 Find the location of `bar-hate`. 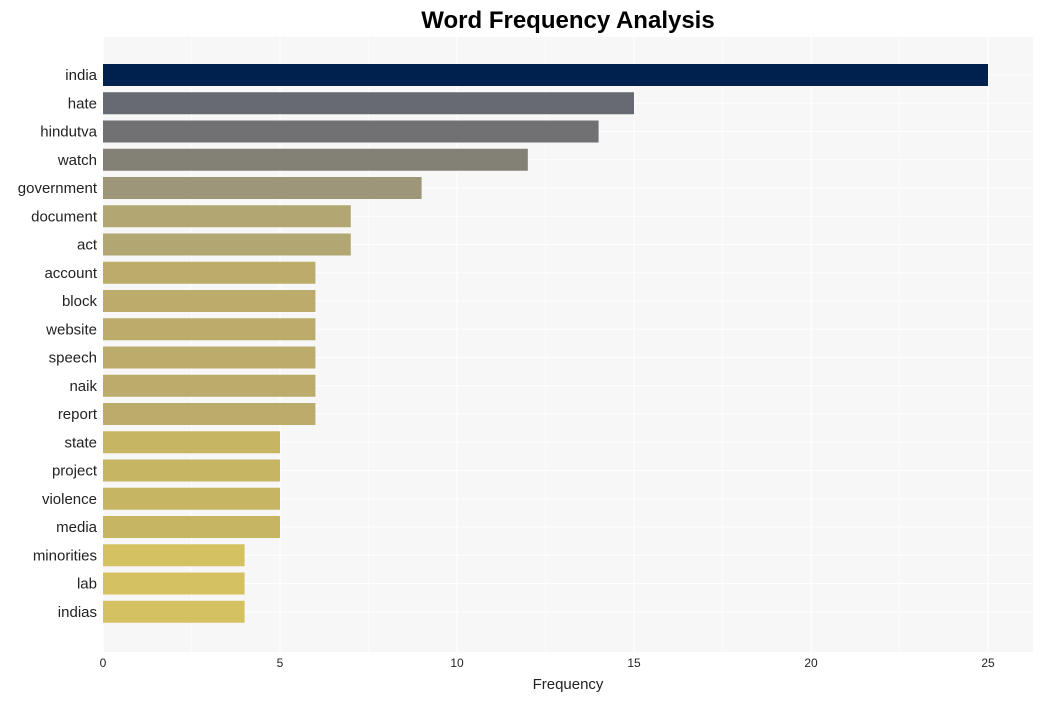

bar-hate is located at coordinates (368, 103).